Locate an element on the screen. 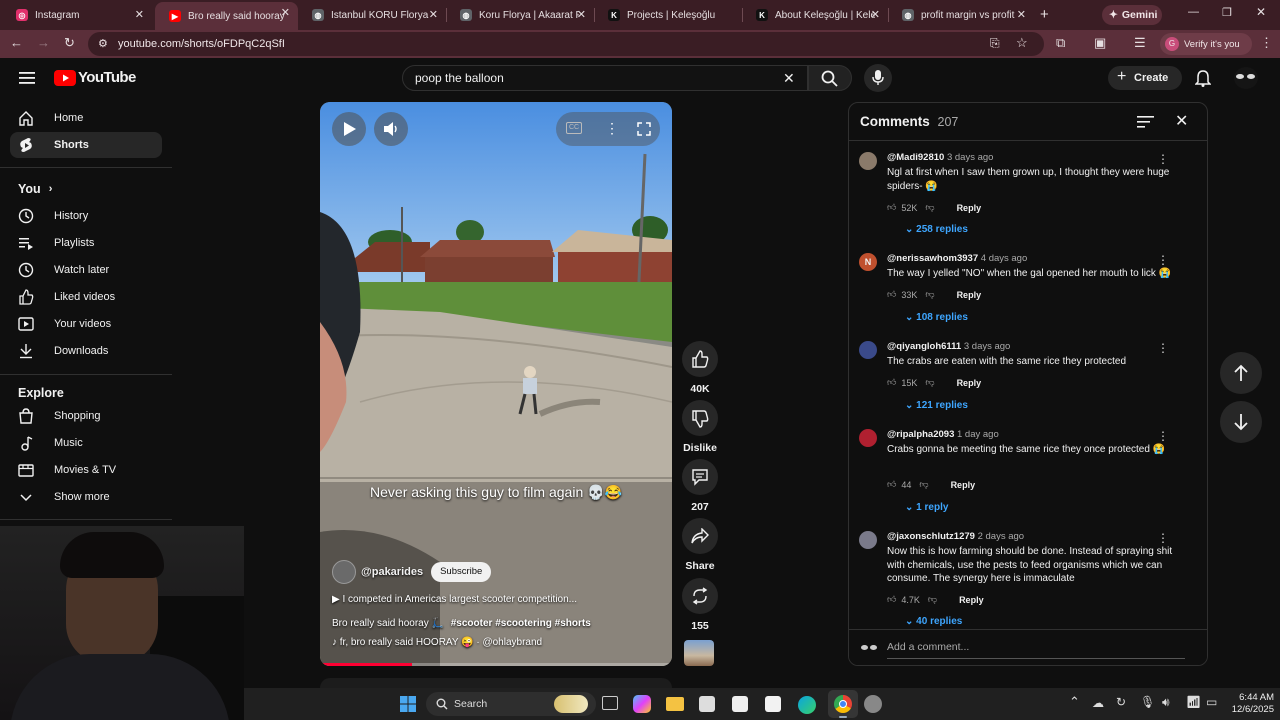  site-info-icon: ⚙ is located at coordinates (103, 43).